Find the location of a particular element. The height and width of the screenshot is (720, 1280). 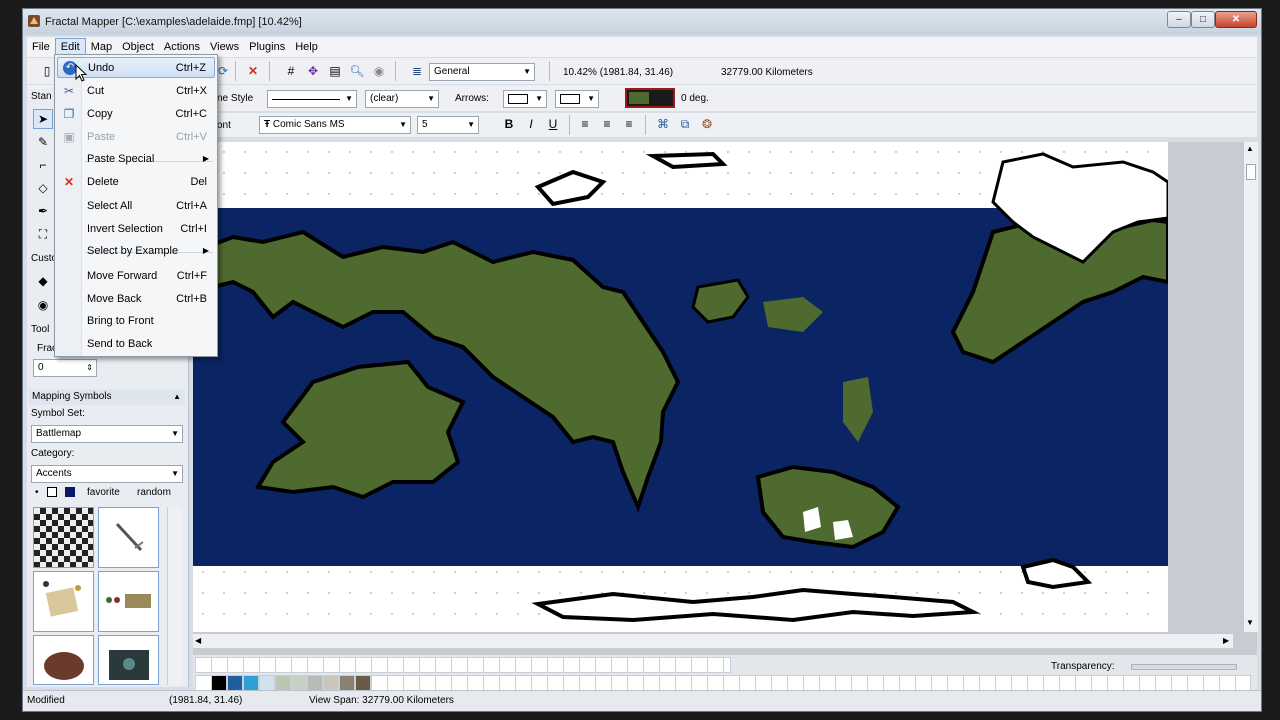

menu-item-move-forward: Move Forward Ctrl+F is located at coordinates (136, 276).